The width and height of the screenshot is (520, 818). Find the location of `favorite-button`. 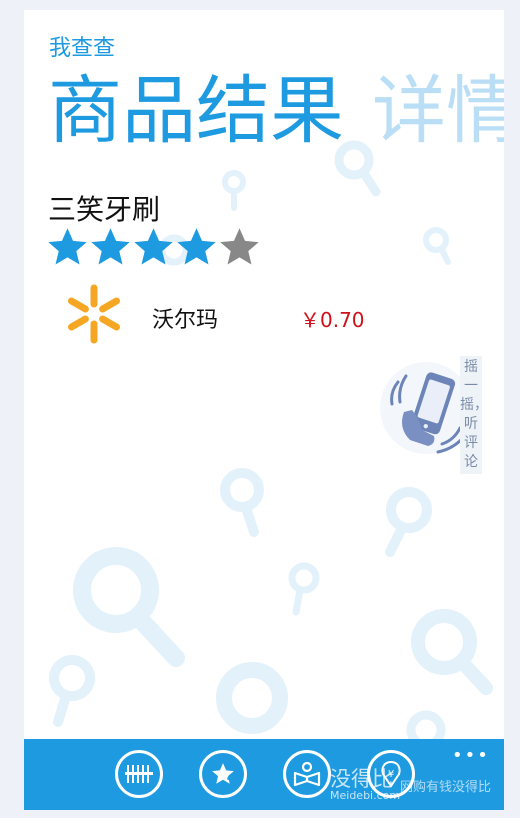

favorite-button is located at coordinates (223, 774).